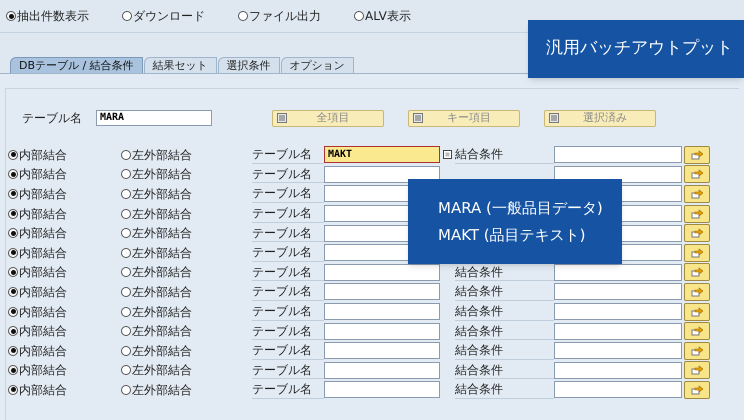  Describe the element at coordinates (512, 235) in the screenshot. I see `caption-text: MAKT (品目テキスト)` at that location.